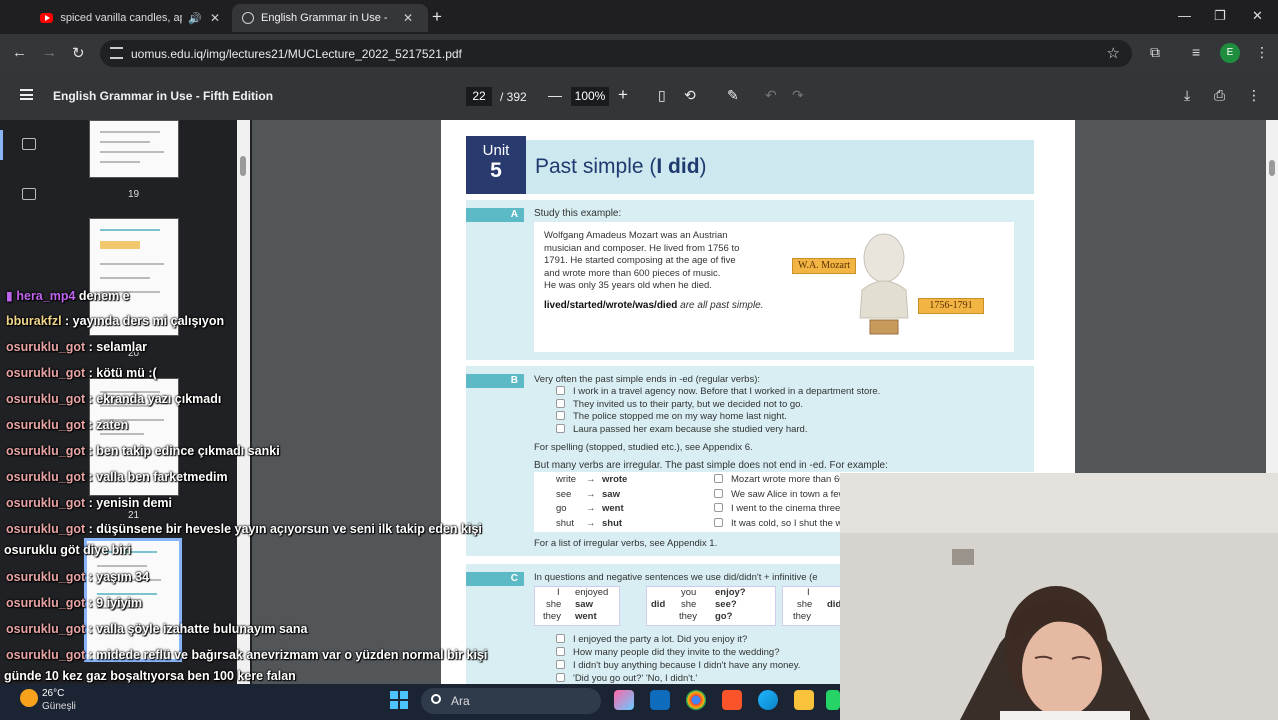 This screenshot has height=720, width=1278. What do you see at coordinates (1184, 15) in the screenshot?
I see `minimize-icon: —` at bounding box center [1184, 15].